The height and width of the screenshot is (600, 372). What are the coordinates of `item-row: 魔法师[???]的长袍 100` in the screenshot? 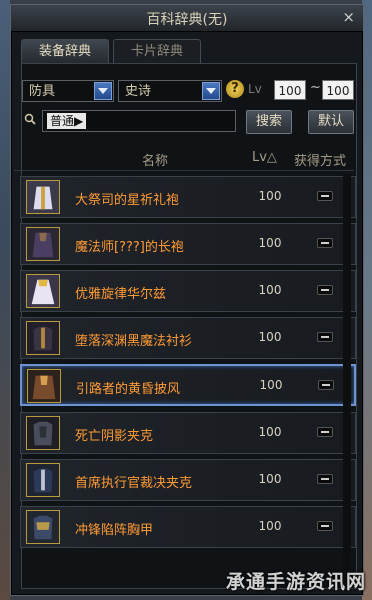 It's located at (188, 244).